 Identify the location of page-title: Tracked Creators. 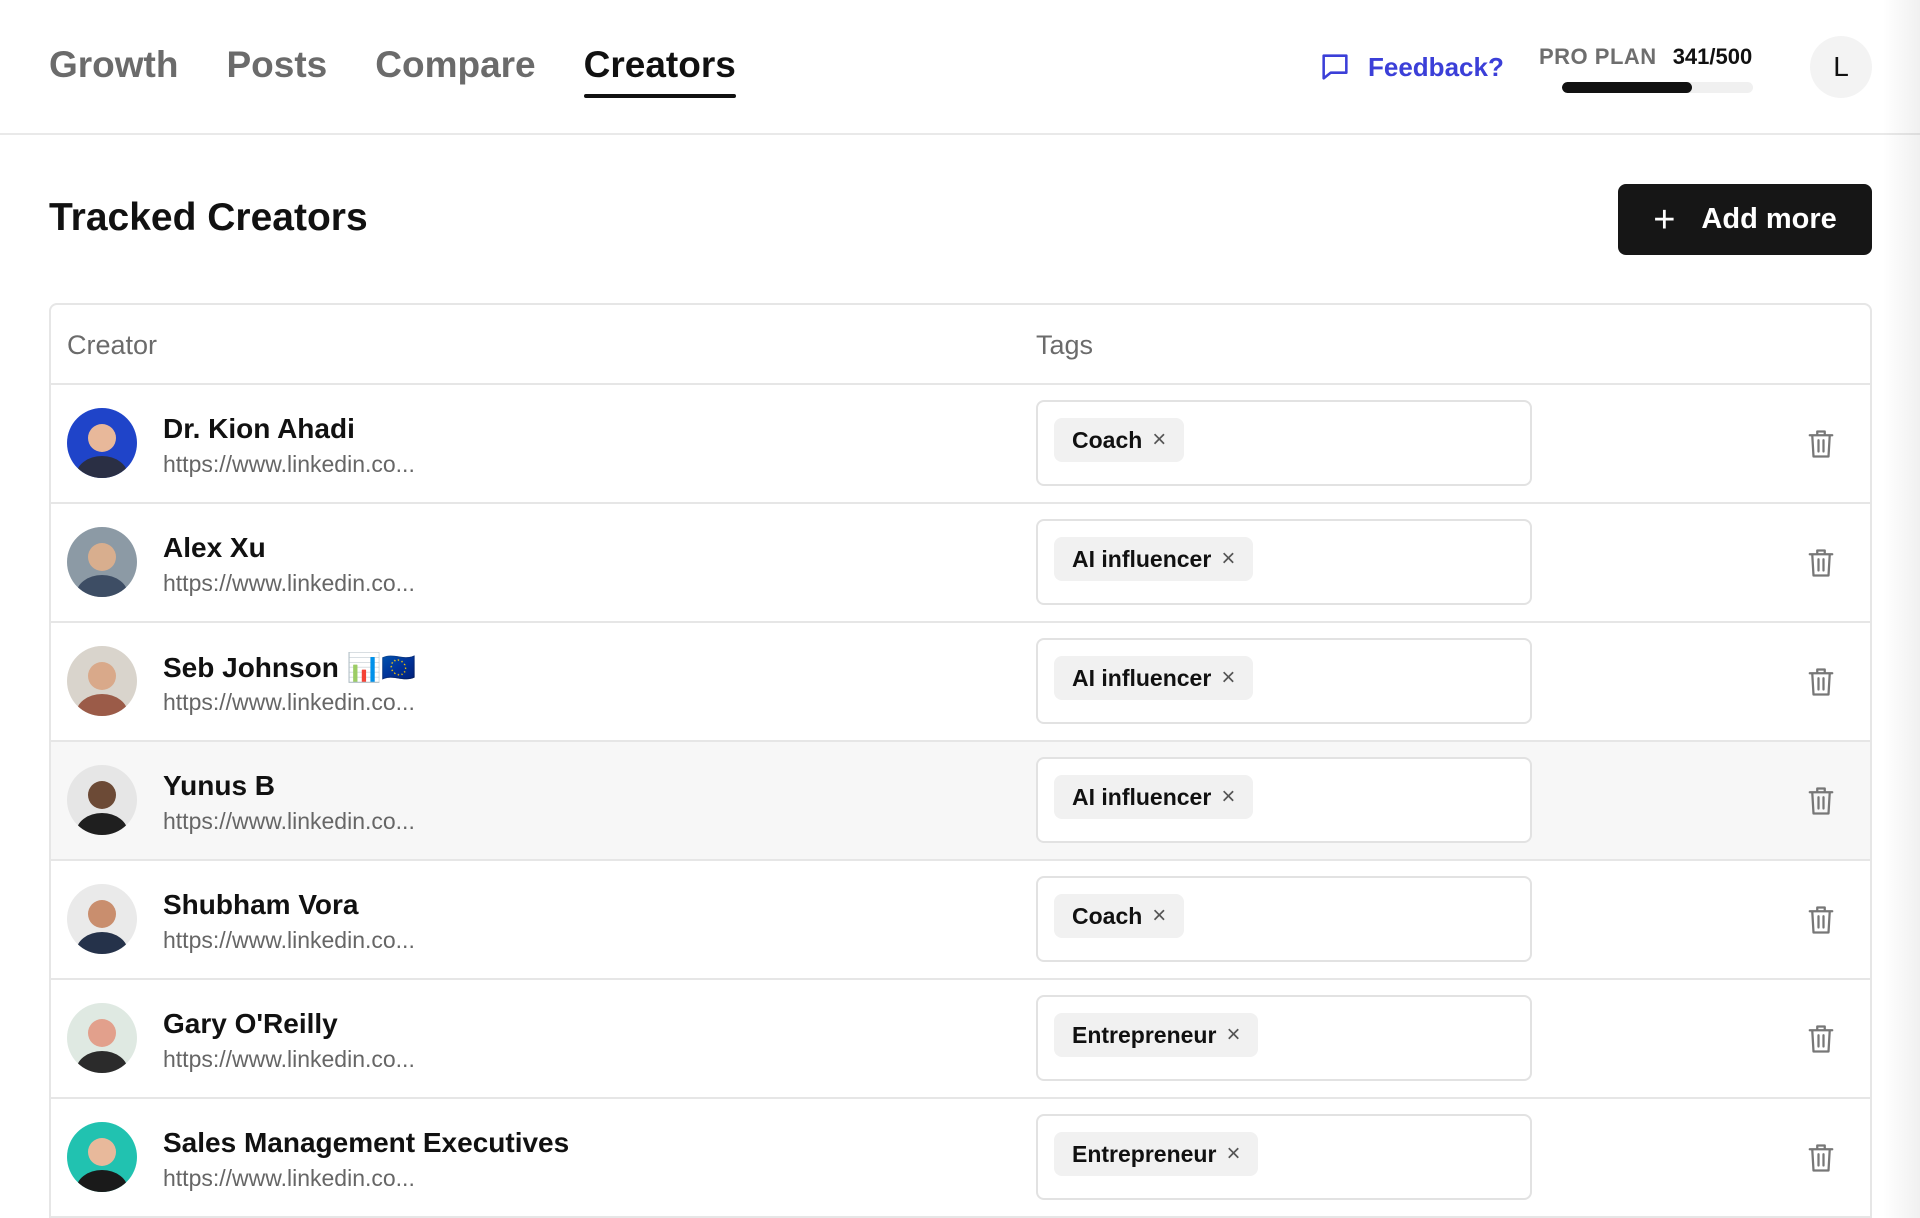
(208, 217).